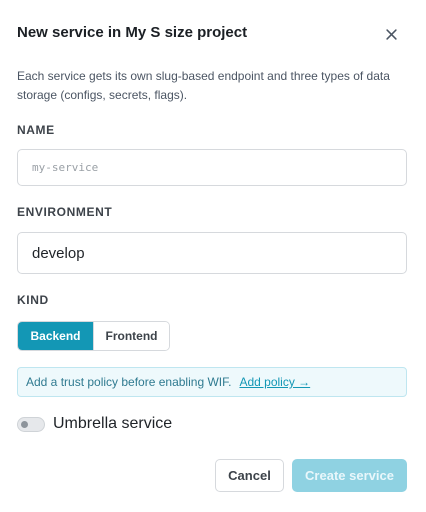  I want to click on name-field: my-service, so click(212, 167).